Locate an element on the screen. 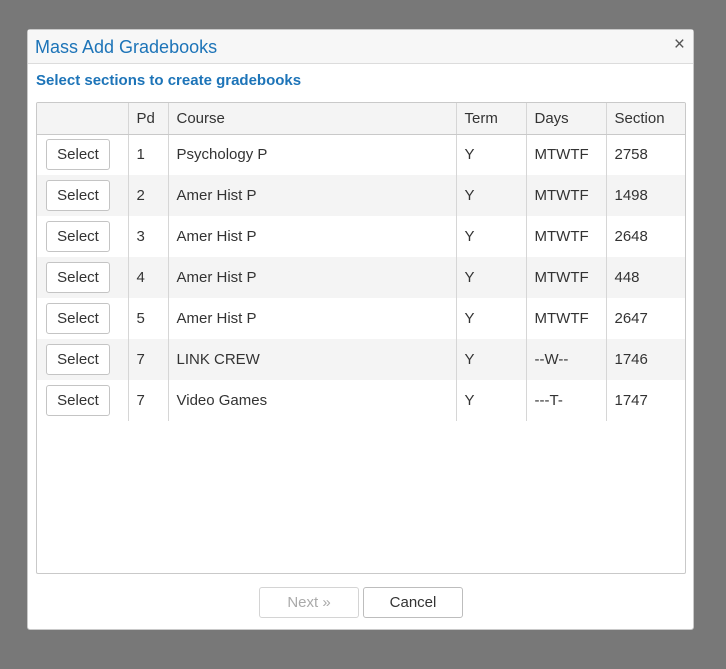 The height and width of the screenshot is (669, 726). dialog-title: Mass Add Gradebooks is located at coordinates (126, 47).